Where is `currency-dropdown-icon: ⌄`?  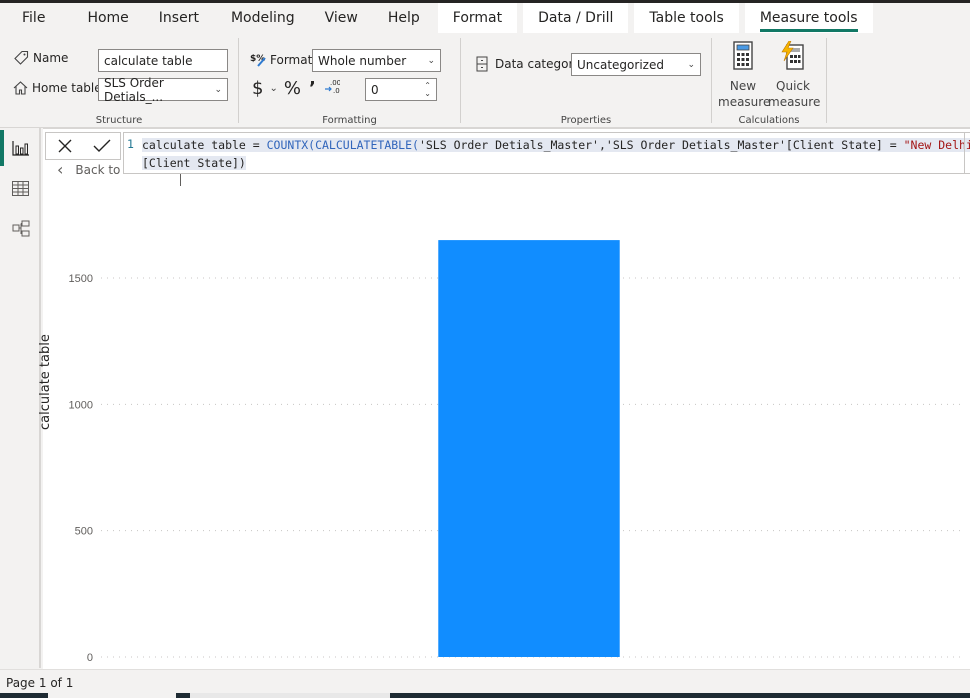 currency-dropdown-icon: ⌄ is located at coordinates (273, 88).